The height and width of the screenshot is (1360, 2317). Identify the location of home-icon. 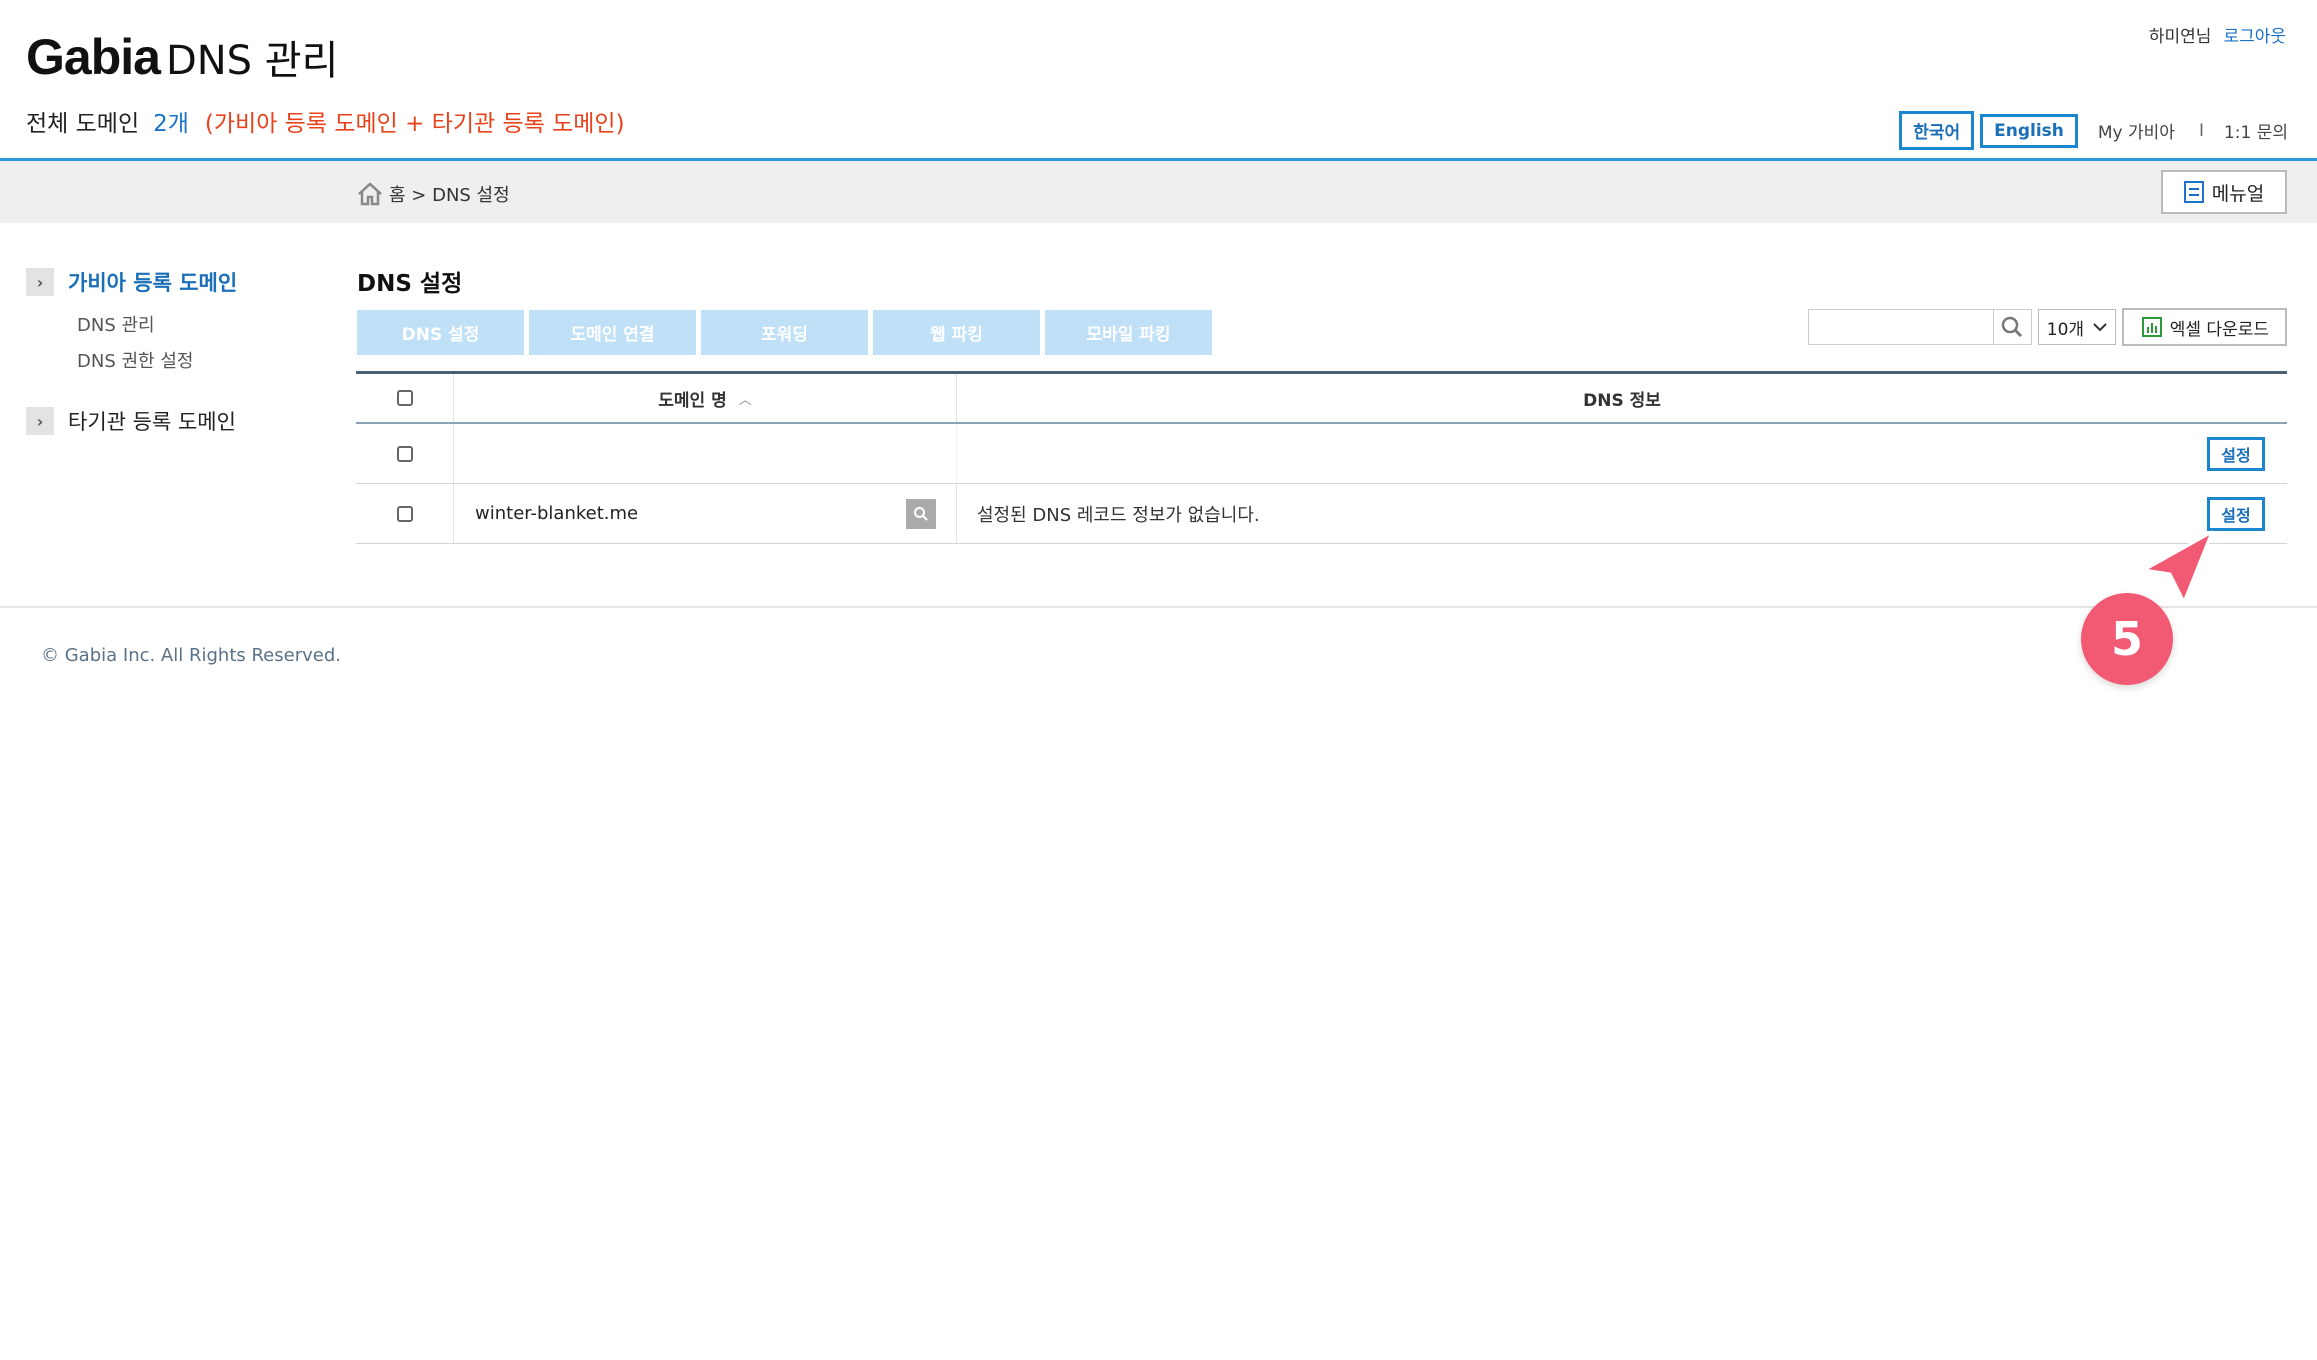
(370, 194).